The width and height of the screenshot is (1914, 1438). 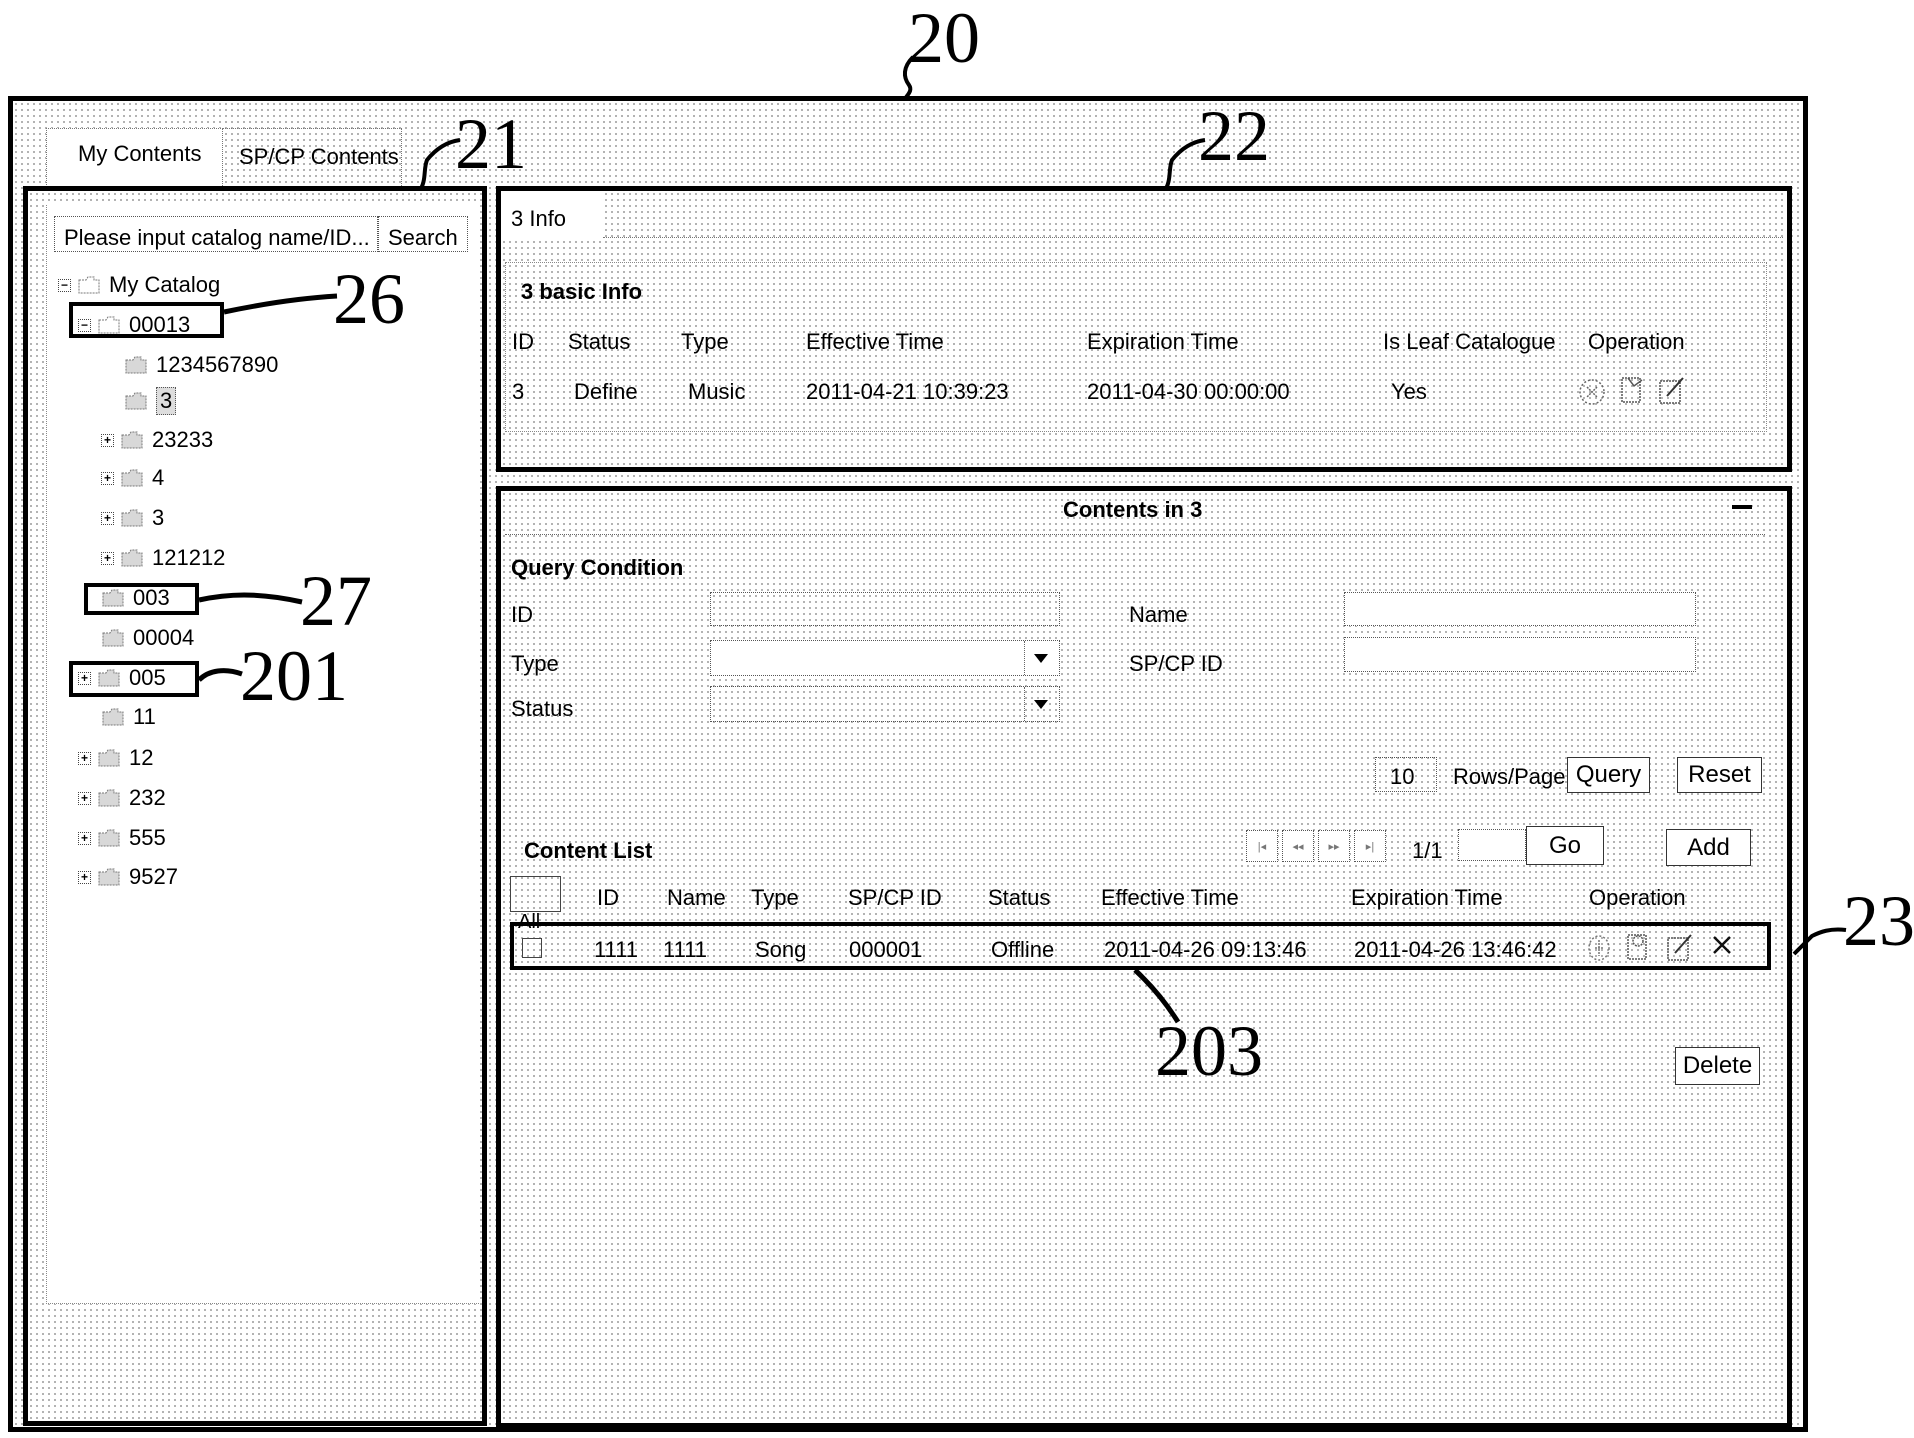 What do you see at coordinates (523, 341) in the screenshot?
I see `info-col-id: ID` at bounding box center [523, 341].